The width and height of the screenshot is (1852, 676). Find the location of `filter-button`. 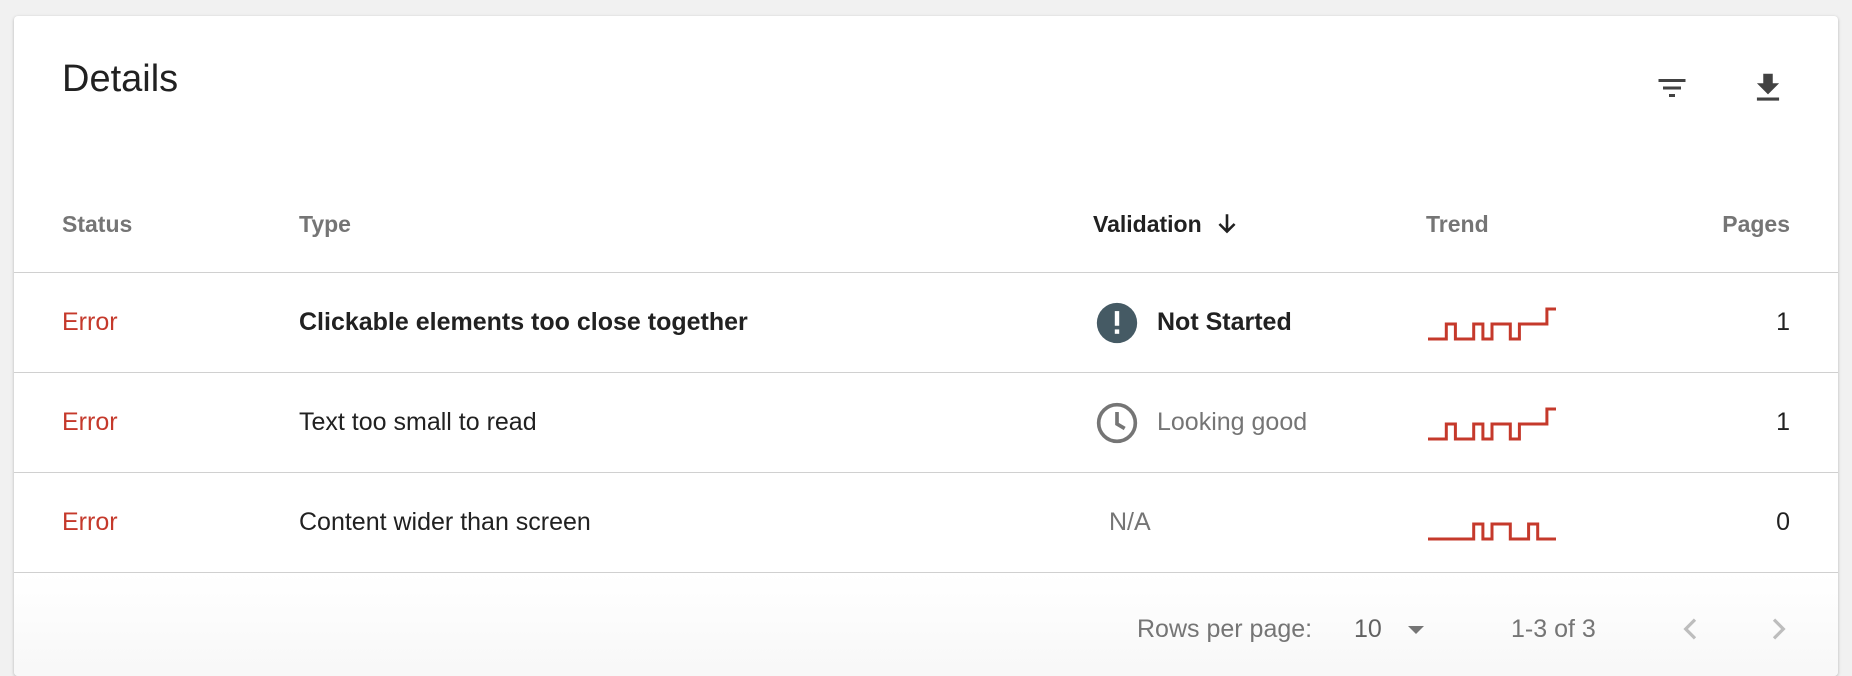

filter-button is located at coordinates (1672, 88).